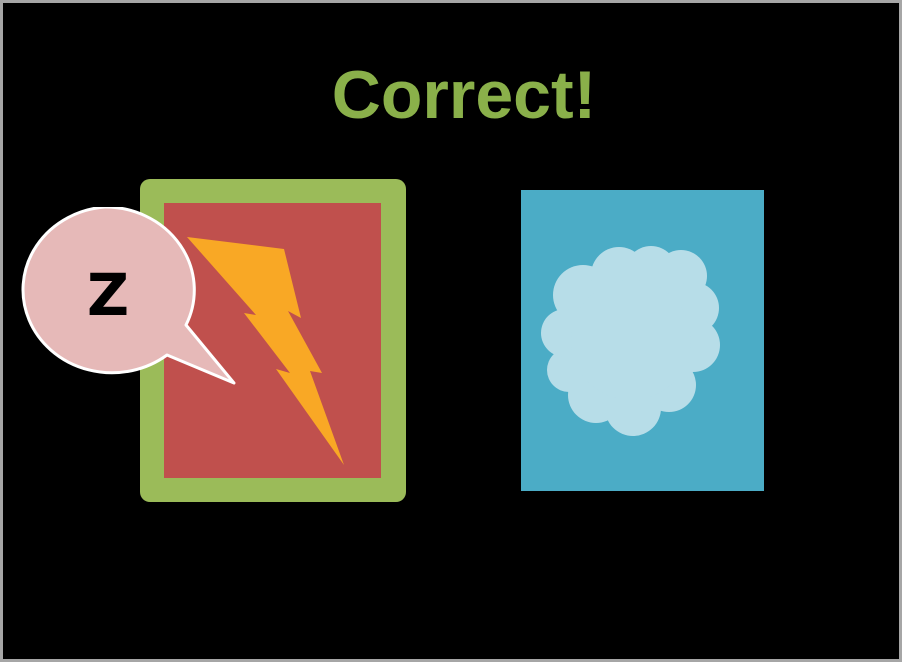 The image size is (902, 662). I want to click on choice-card-cloud, so click(642, 340).